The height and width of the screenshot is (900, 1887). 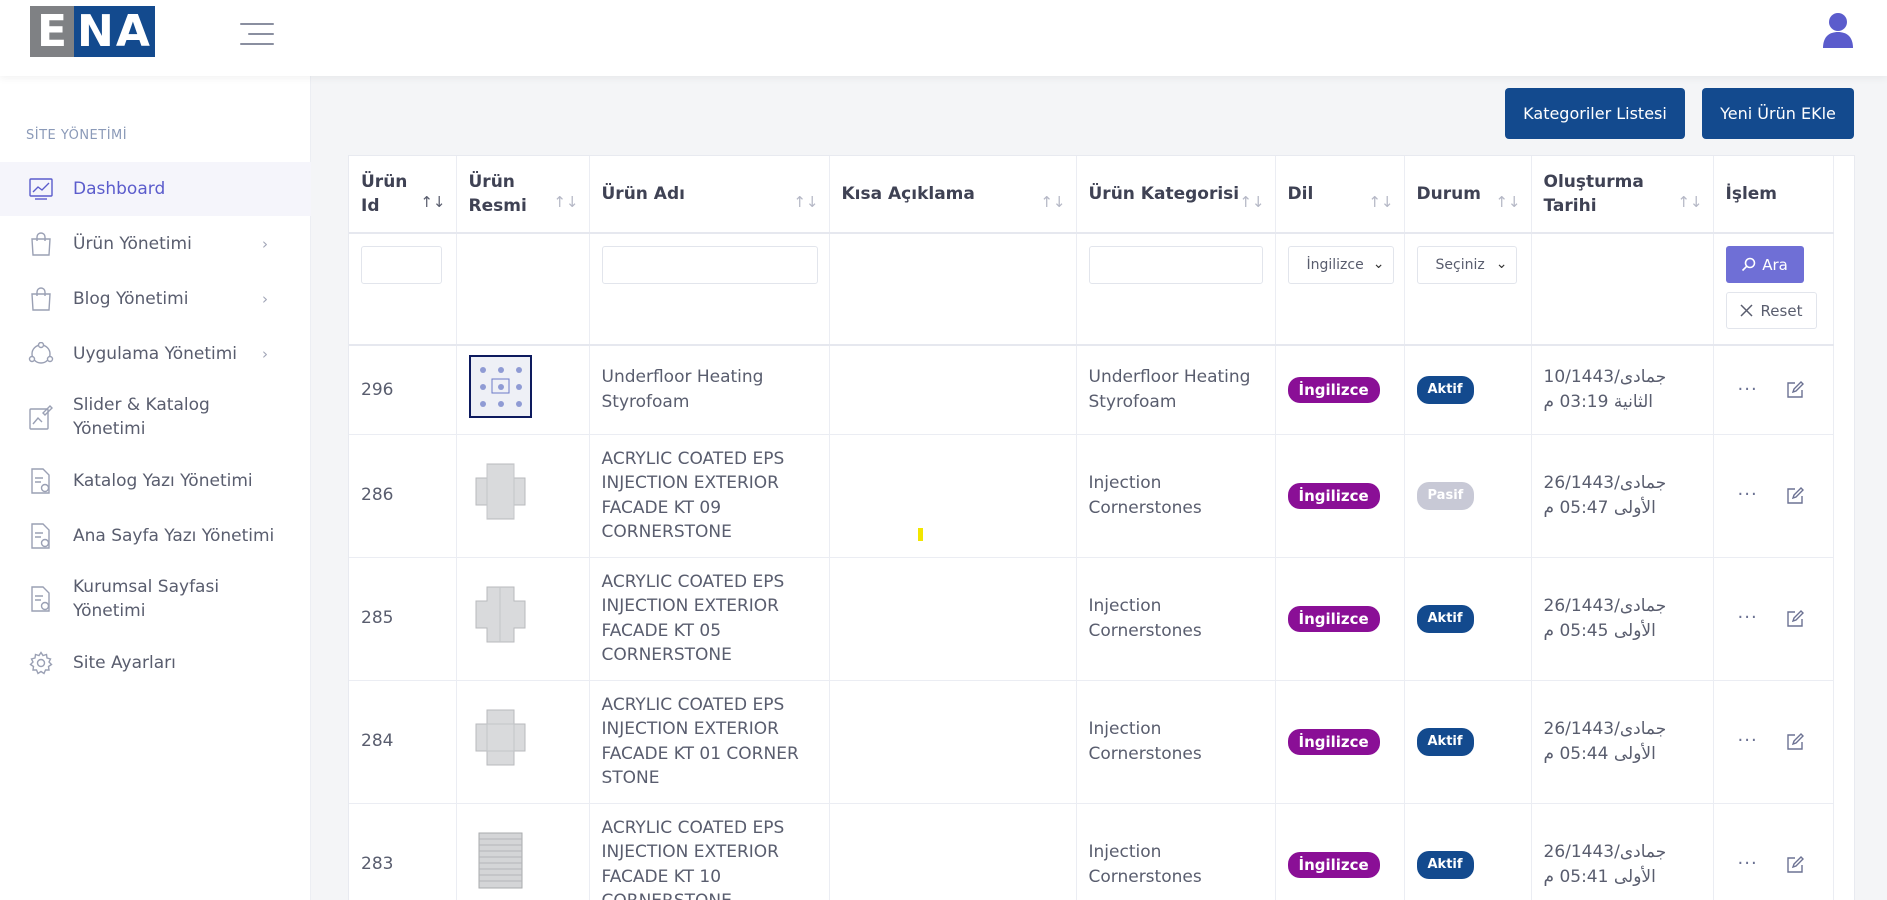 I want to click on sidebar-item-kurumsal-sayfasi: Kurumsal Sayfasi Yönetimi, so click(x=155, y=599).